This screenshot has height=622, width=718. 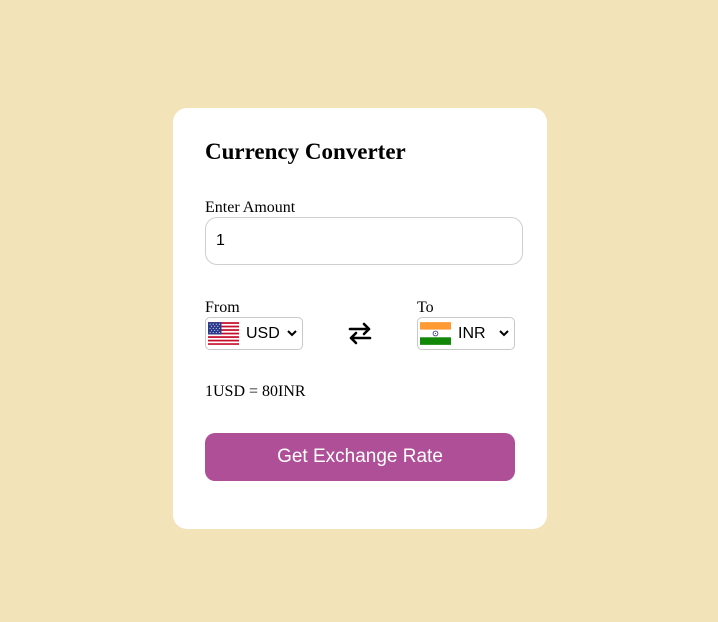 What do you see at coordinates (435, 333) in the screenshot?
I see `india-flag-icon` at bounding box center [435, 333].